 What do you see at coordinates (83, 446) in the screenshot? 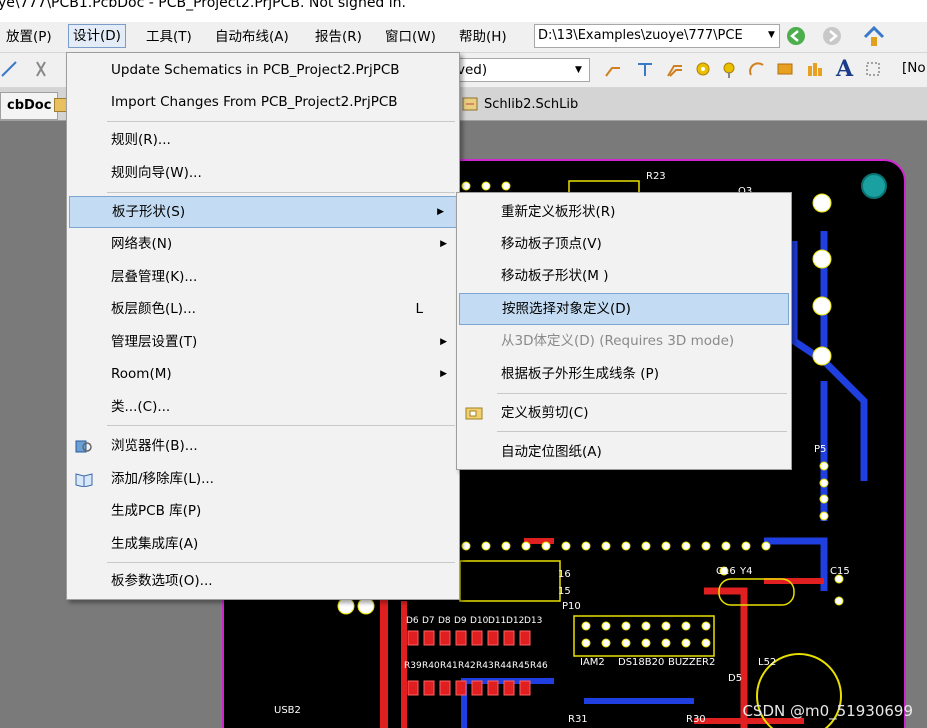
I see `browse-components-icon` at bounding box center [83, 446].